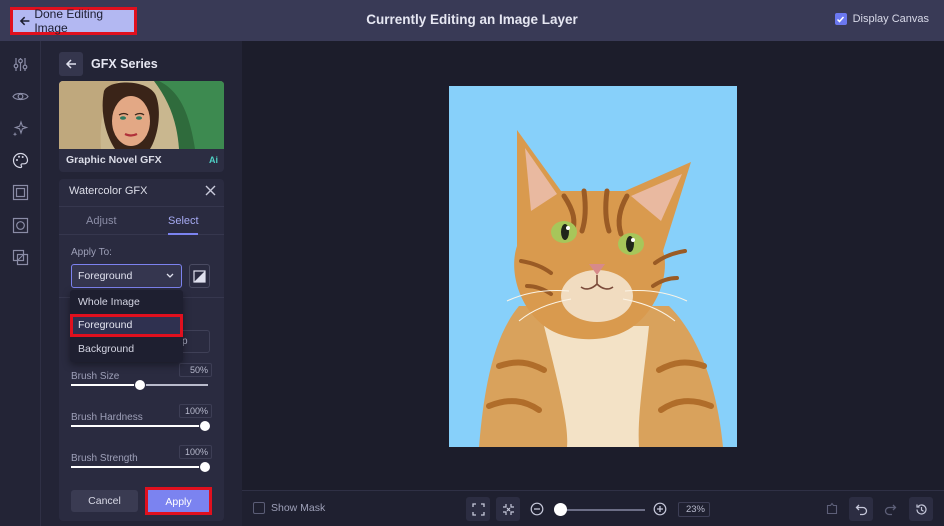 The width and height of the screenshot is (944, 526). What do you see at coordinates (114, 160) in the screenshot?
I see `effect-thumbnail-label: Graphic Novel GFX` at bounding box center [114, 160].